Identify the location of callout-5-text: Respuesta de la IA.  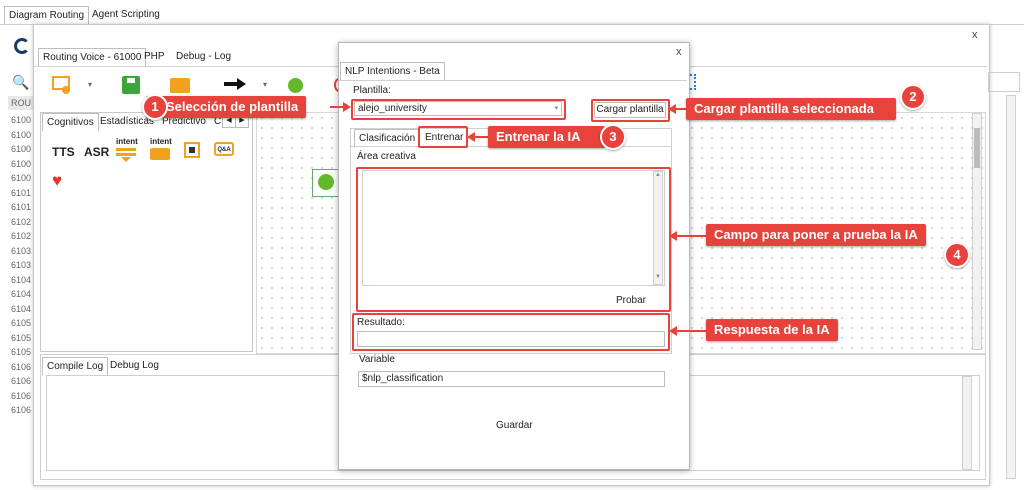
(772, 329).